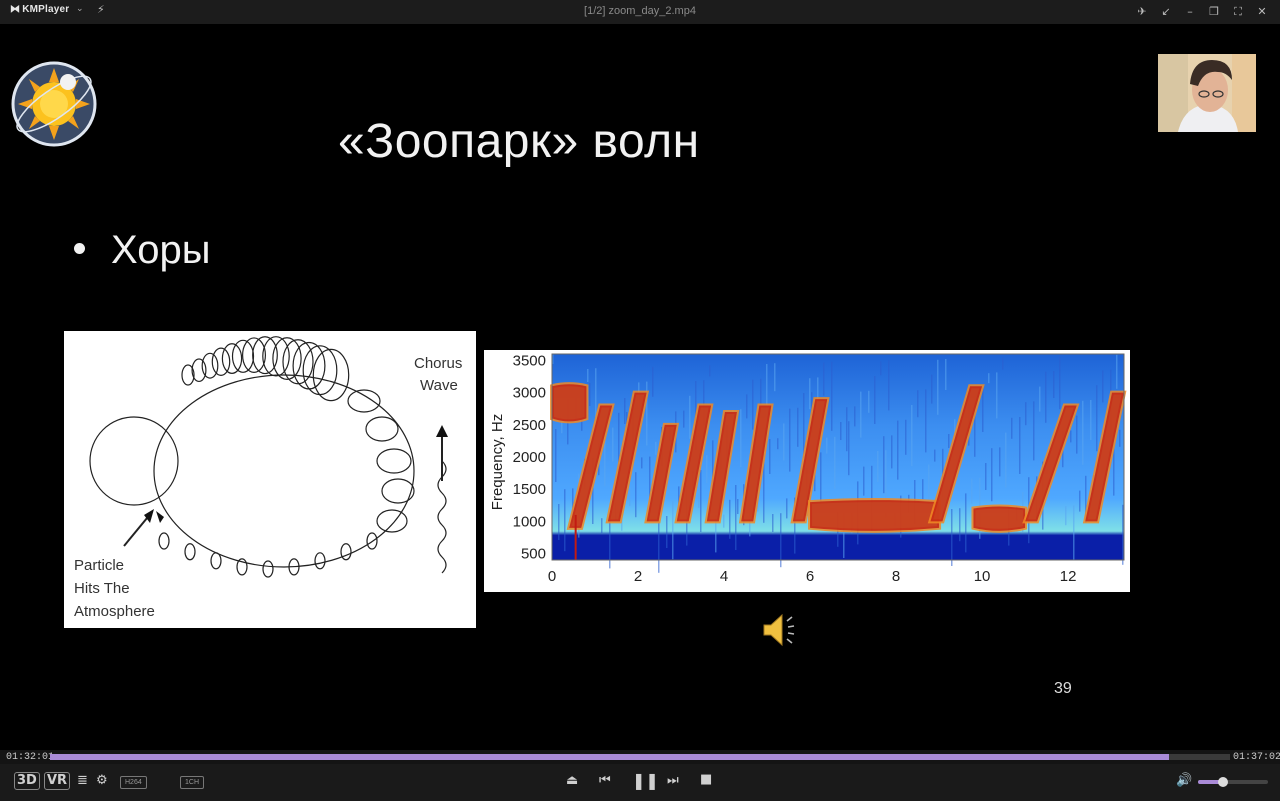 This screenshot has height=801, width=1280. Describe the element at coordinates (1222, 782) in the screenshot. I see `volume-knob` at that location.